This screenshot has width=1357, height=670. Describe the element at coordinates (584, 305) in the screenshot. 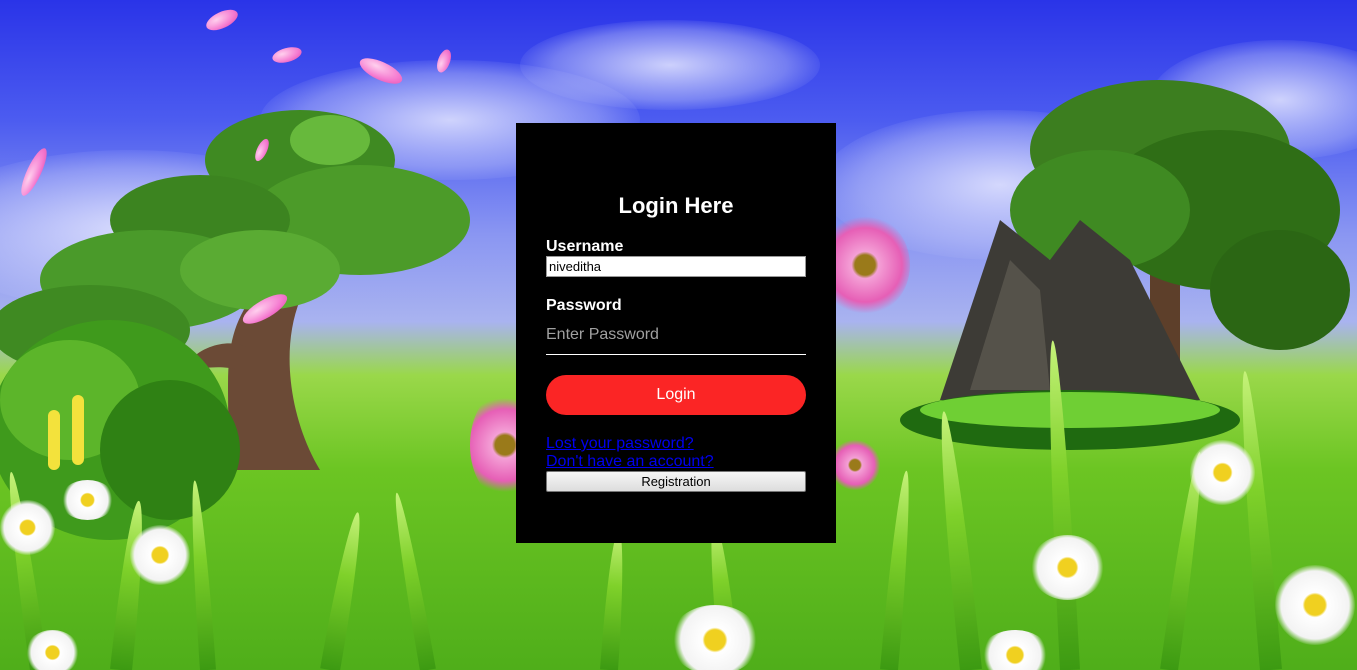

I see `password-label: Password` at that location.